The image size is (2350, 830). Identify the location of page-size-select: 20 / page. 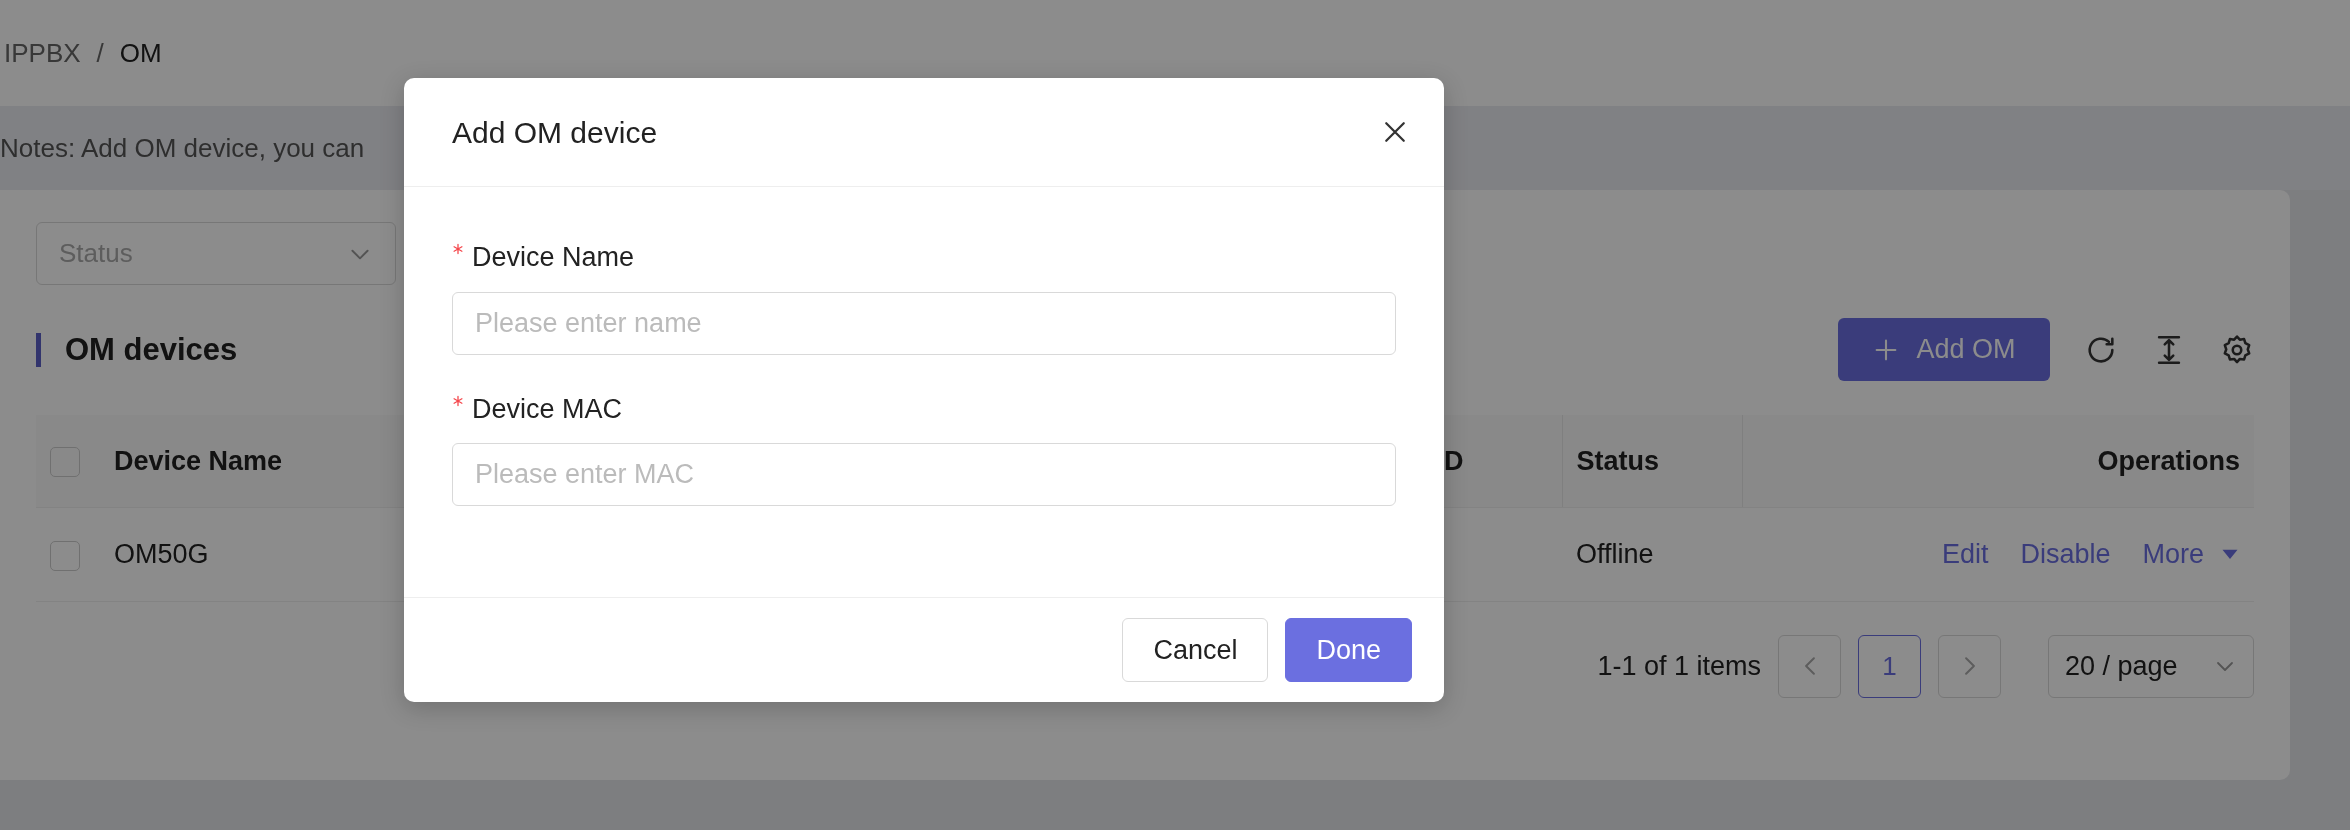
(2151, 666).